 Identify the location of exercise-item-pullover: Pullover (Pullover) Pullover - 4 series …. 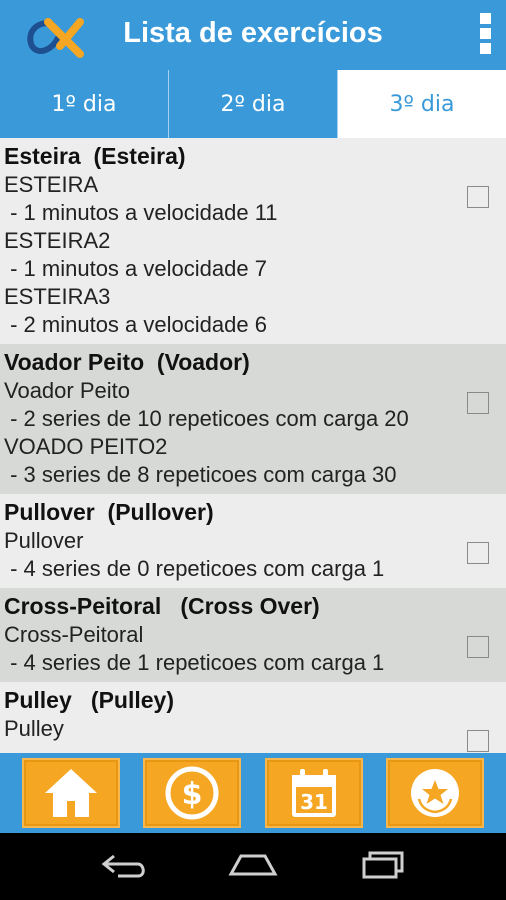
(253, 541).